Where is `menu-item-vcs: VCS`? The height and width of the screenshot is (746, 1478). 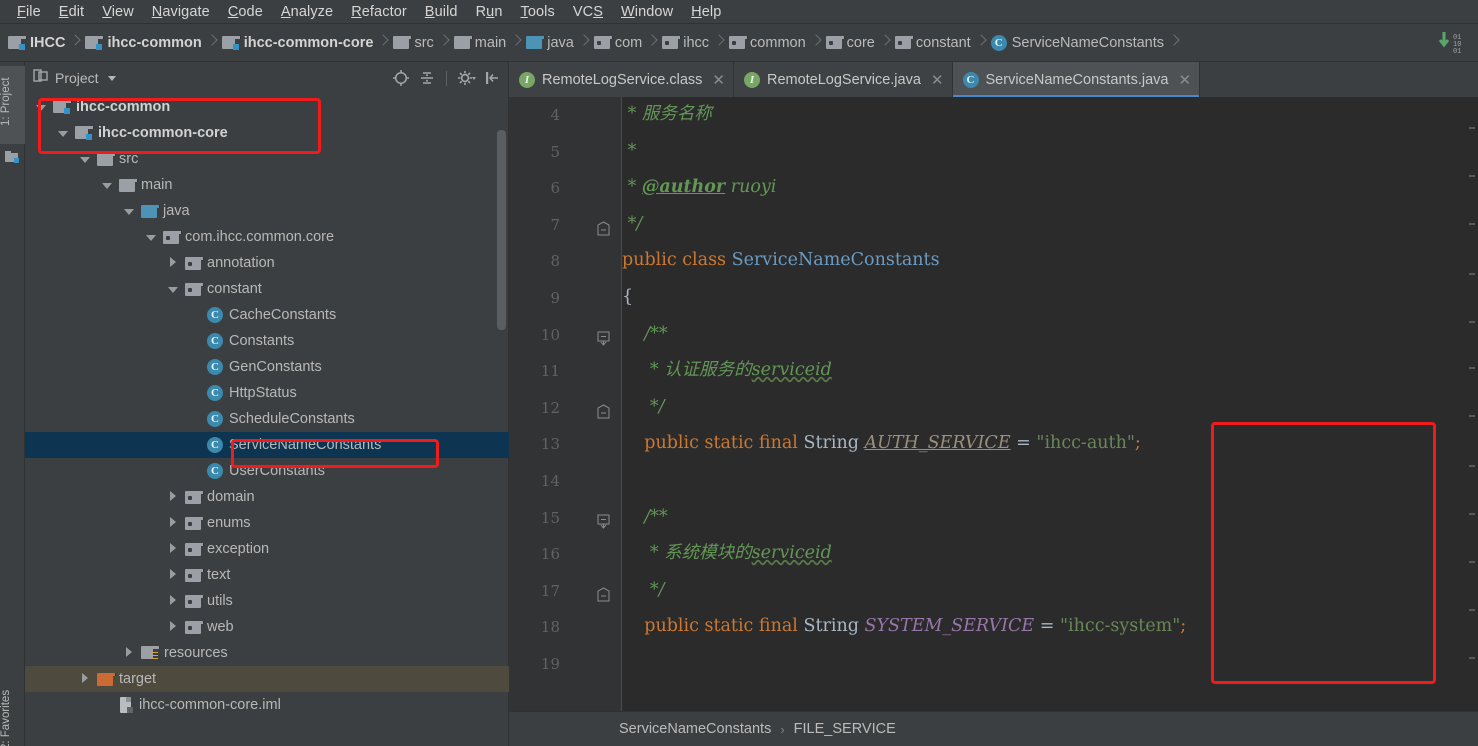 menu-item-vcs: VCS is located at coordinates (588, 12).